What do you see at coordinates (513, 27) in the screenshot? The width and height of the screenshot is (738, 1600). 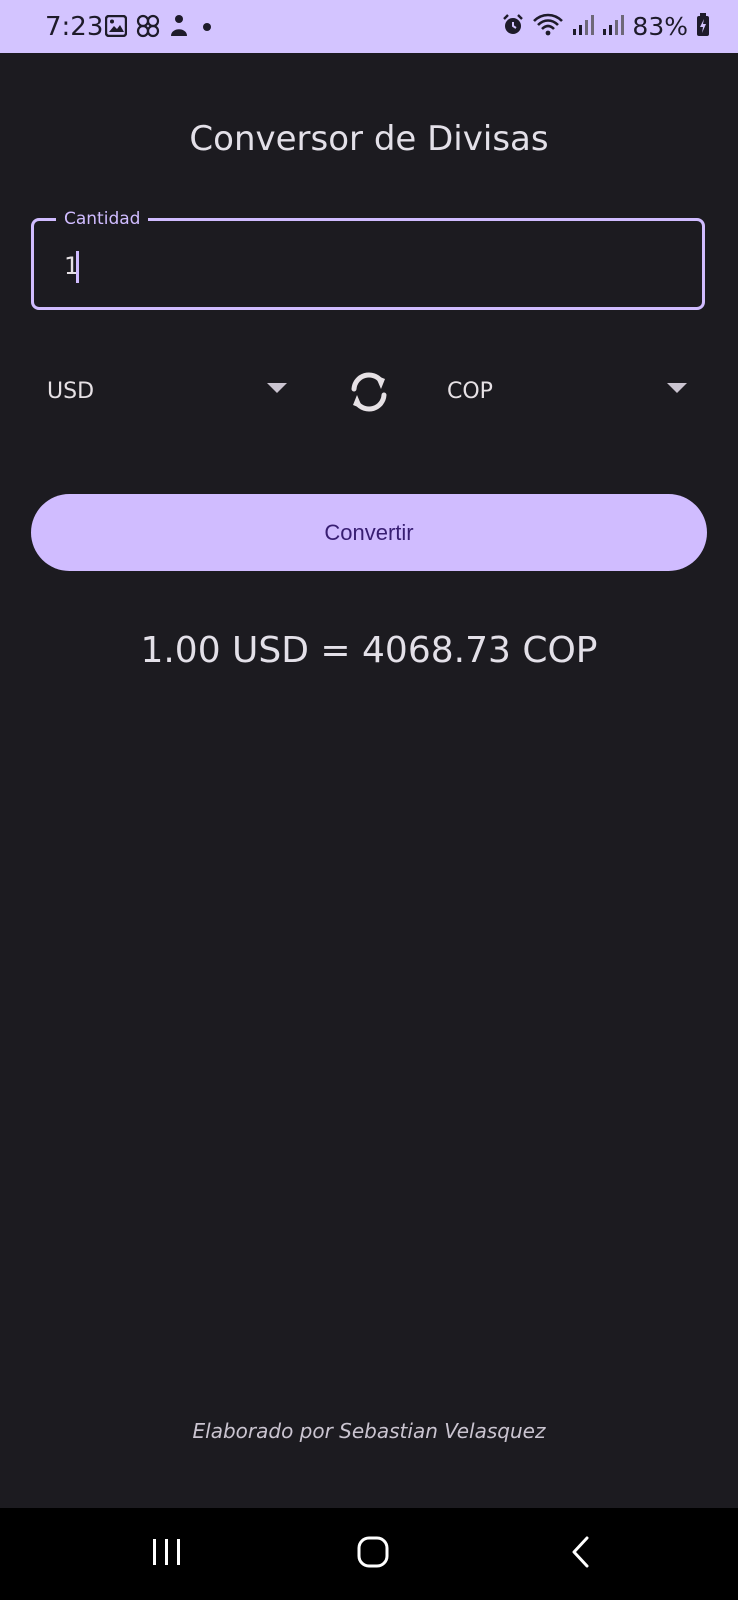 I see `alarm-icon` at bounding box center [513, 27].